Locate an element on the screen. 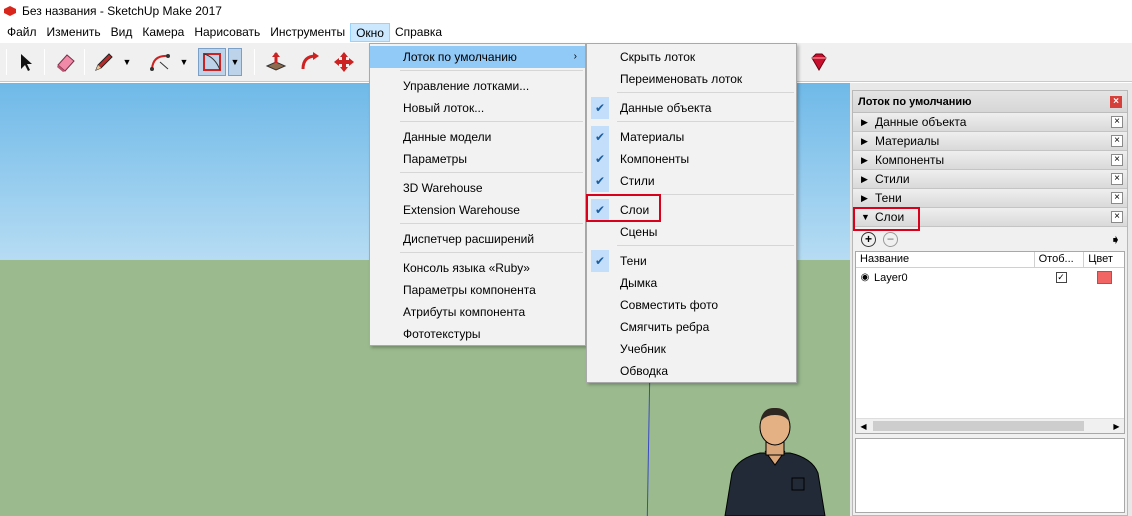 The height and width of the screenshot is (516, 1132). checkmark-icon: ✓ is located at coordinates (1061, 277).